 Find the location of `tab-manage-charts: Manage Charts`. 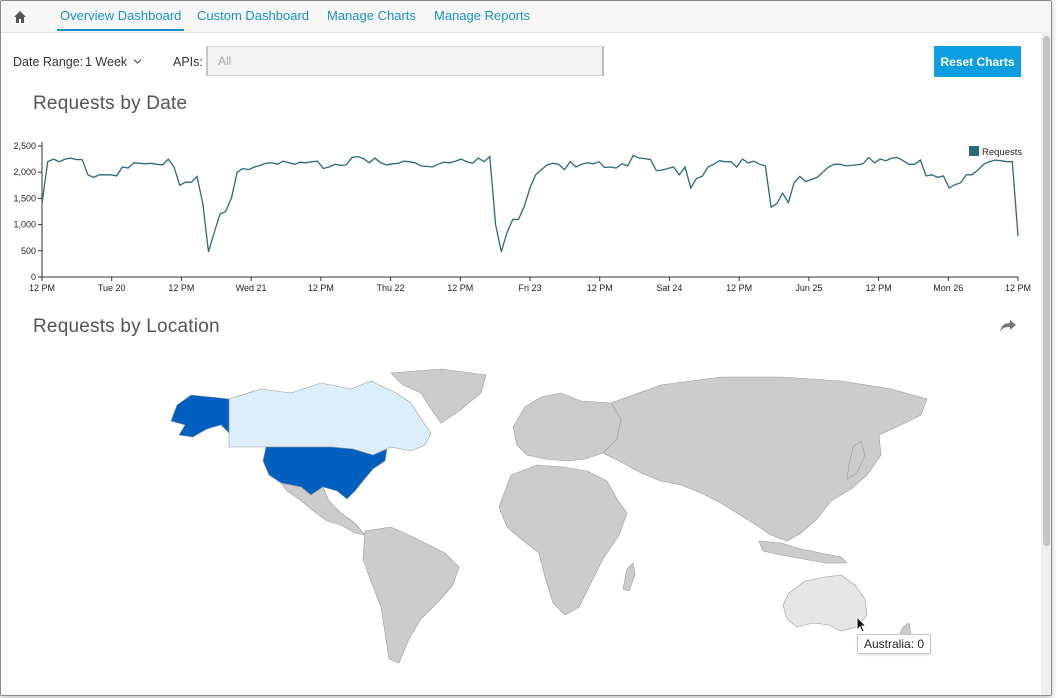

tab-manage-charts: Manage Charts is located at coordinates (371, 15).